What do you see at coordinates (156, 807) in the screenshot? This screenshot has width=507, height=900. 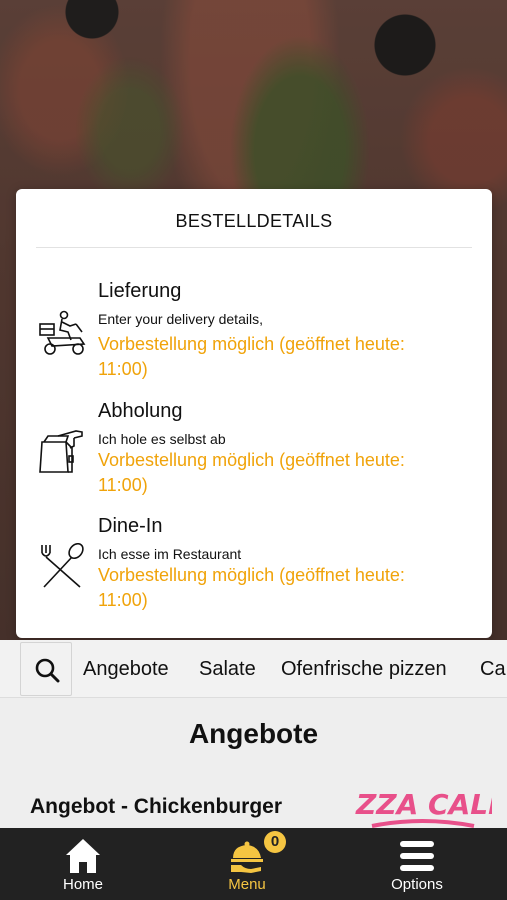 I see `product-title: Angebot - Chickenburger` at bounding box center [156, 807].